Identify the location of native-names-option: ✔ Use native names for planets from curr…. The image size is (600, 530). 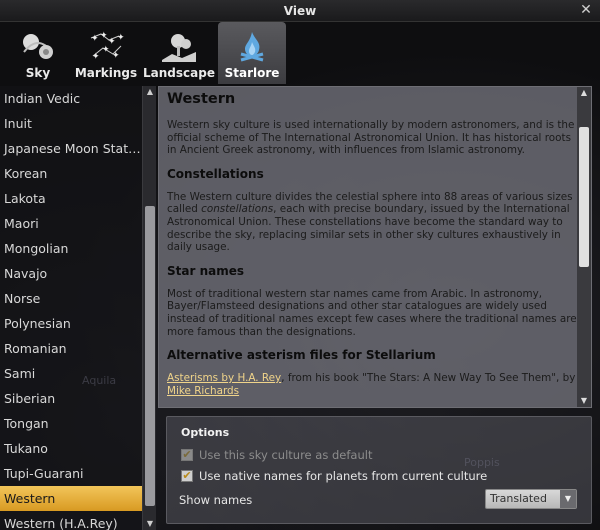
(334, 476).